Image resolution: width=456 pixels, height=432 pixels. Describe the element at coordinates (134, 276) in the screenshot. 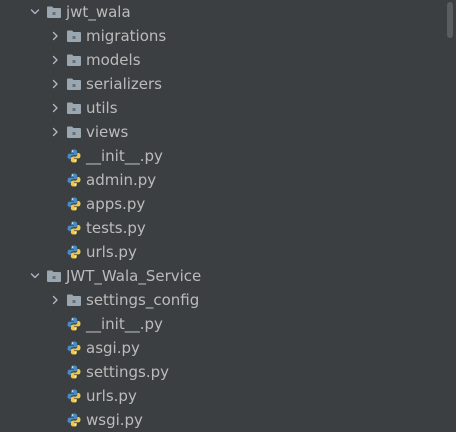

I see `tree-item-label: JWT_Wala_Service` at that location.